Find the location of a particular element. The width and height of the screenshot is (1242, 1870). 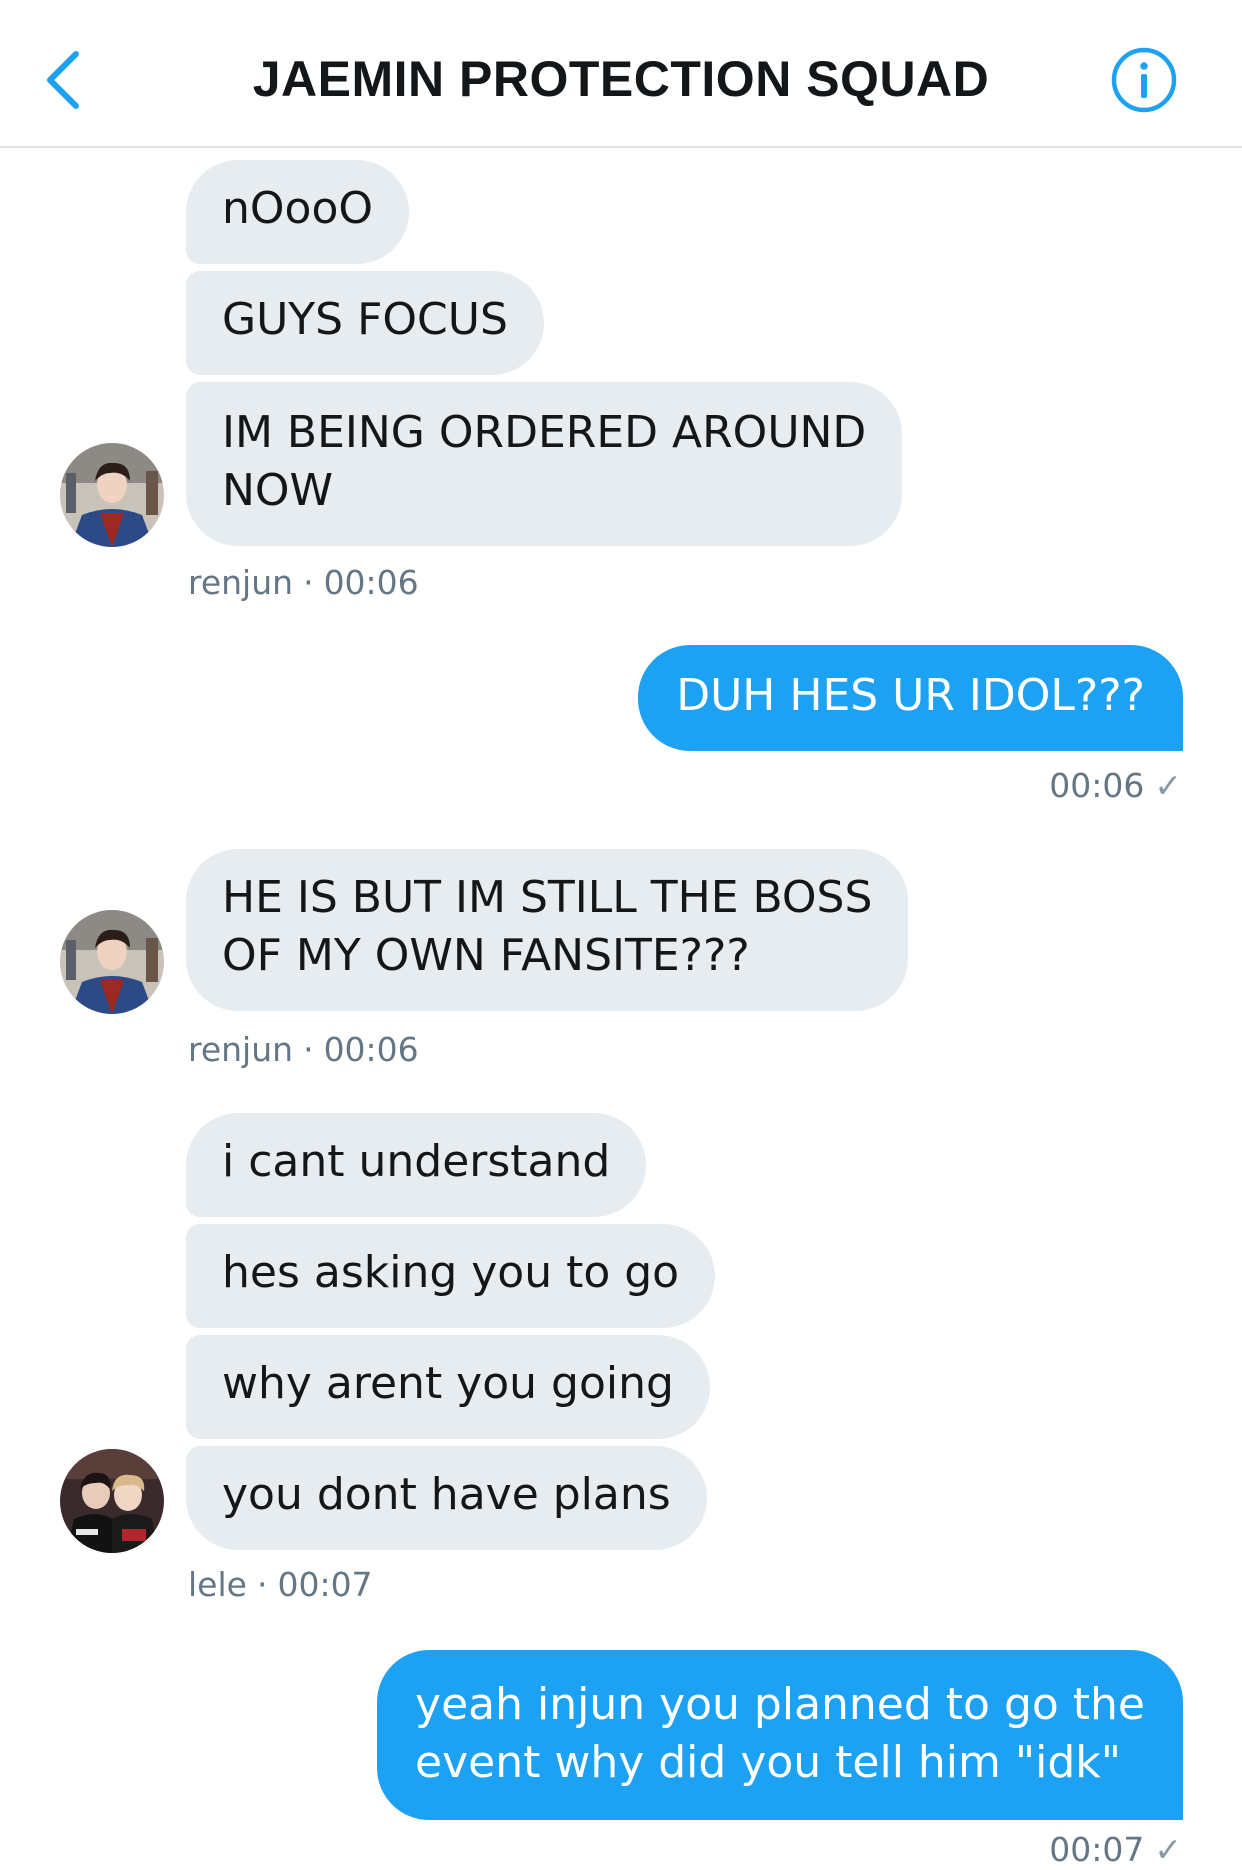

message-bubble: i cant understand is located at coordinates (416, 1165).